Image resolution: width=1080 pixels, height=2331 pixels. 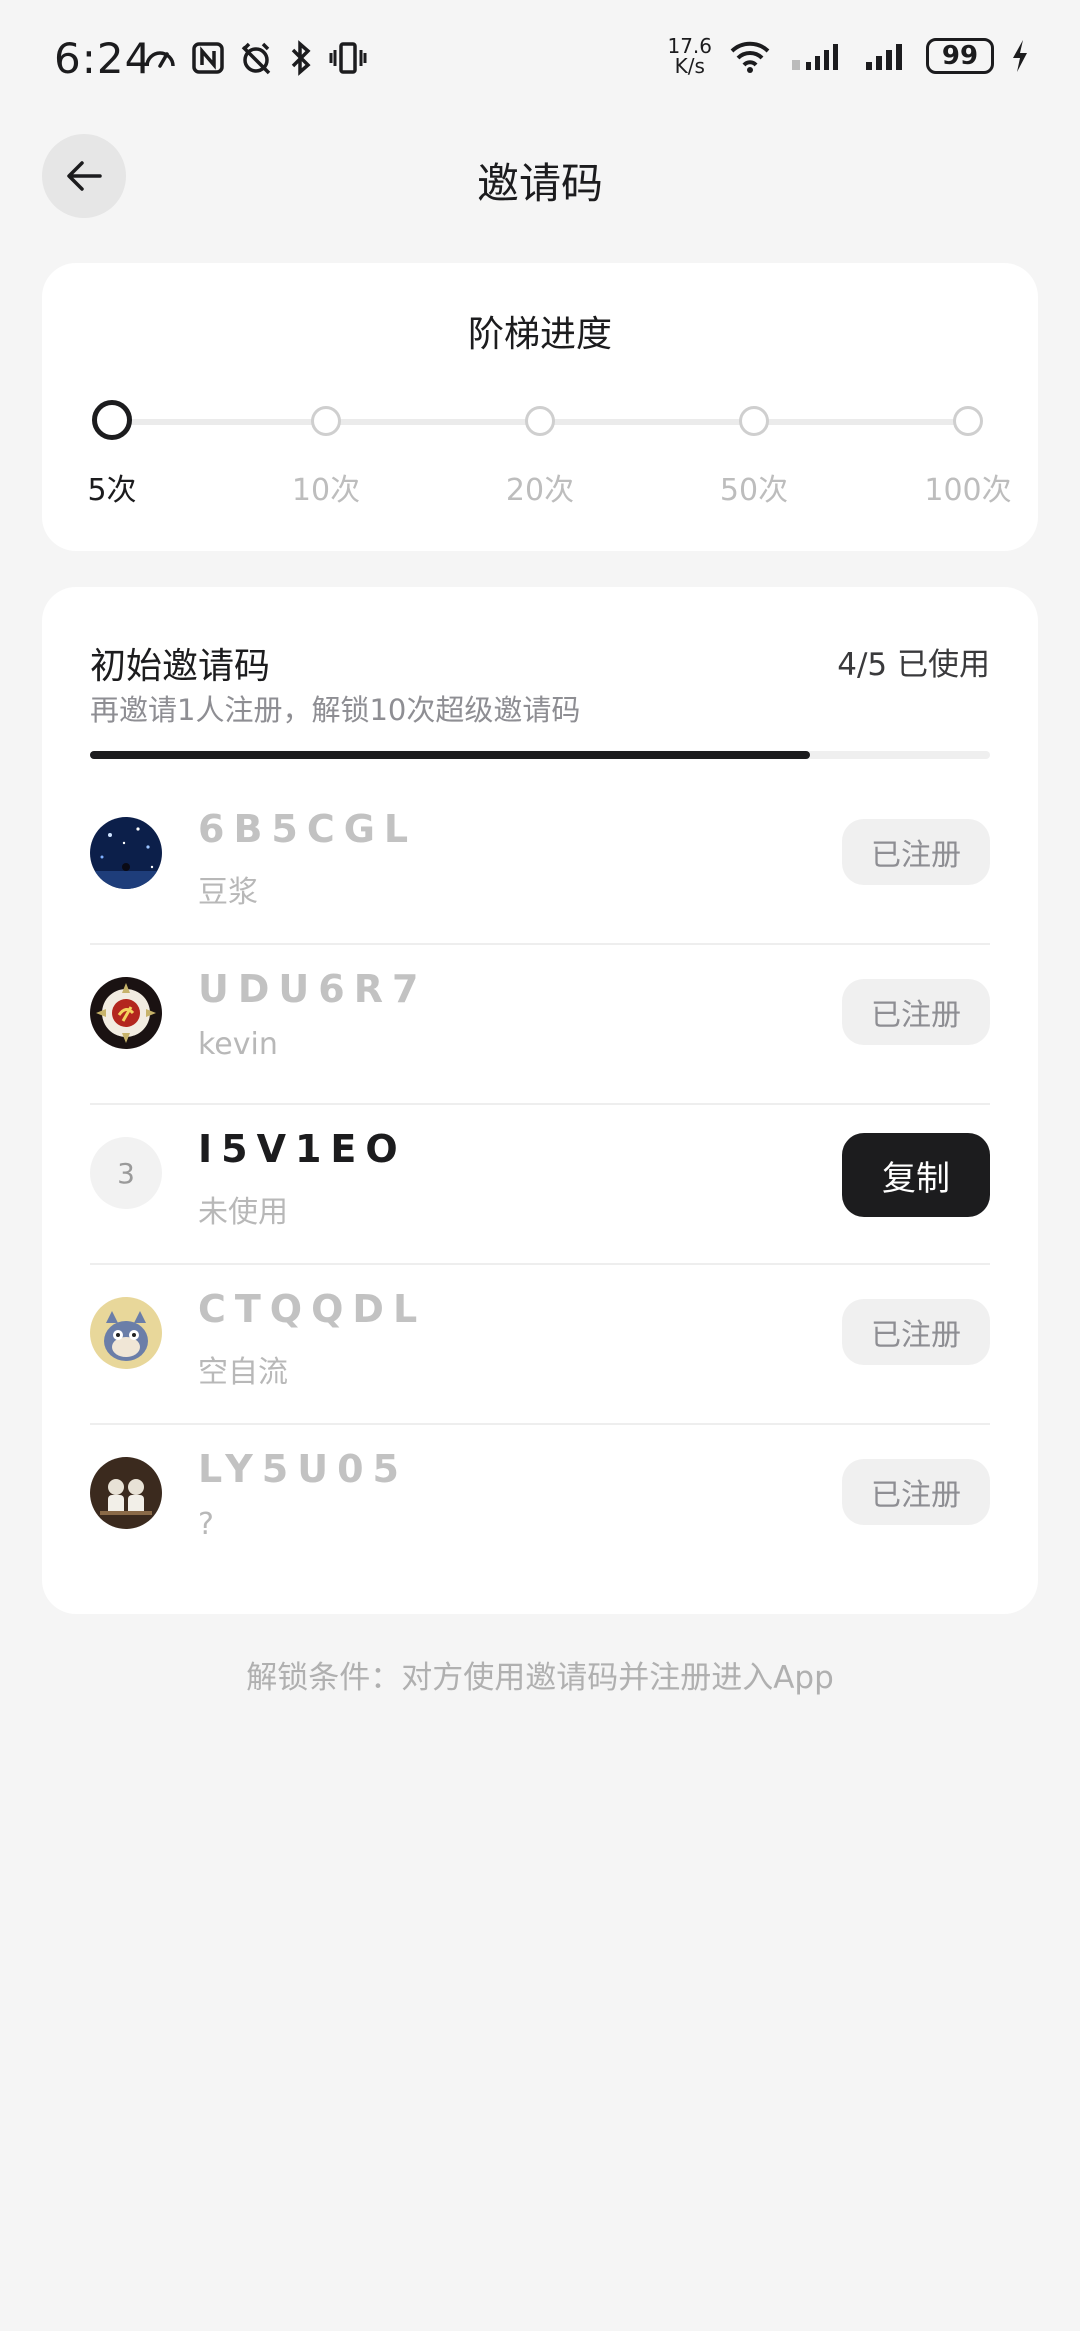 What do you see at coordinates (303, 1469) in the screenshot?
I see `invite-code: LY5U05` at bounding box center [303, 1469].